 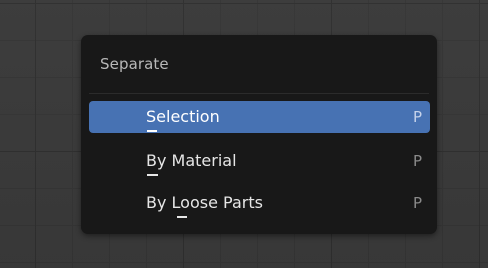 I want to click on menu-item-selection: Selection P, so click(x=259, y=117).